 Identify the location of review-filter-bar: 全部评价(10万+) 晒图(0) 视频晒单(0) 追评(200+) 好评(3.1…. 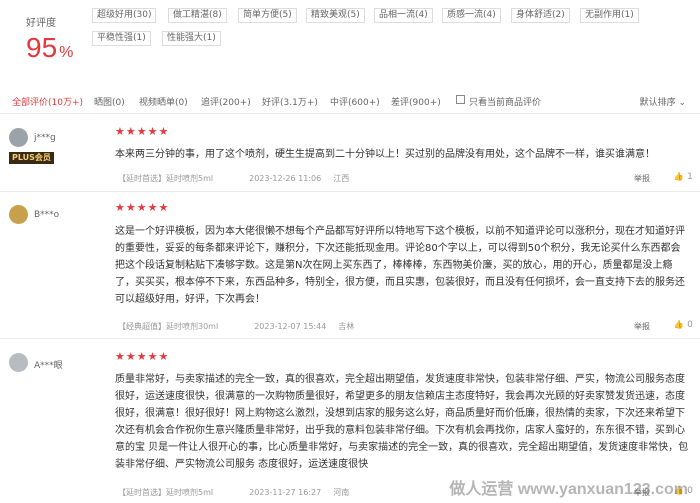
(350, 102).